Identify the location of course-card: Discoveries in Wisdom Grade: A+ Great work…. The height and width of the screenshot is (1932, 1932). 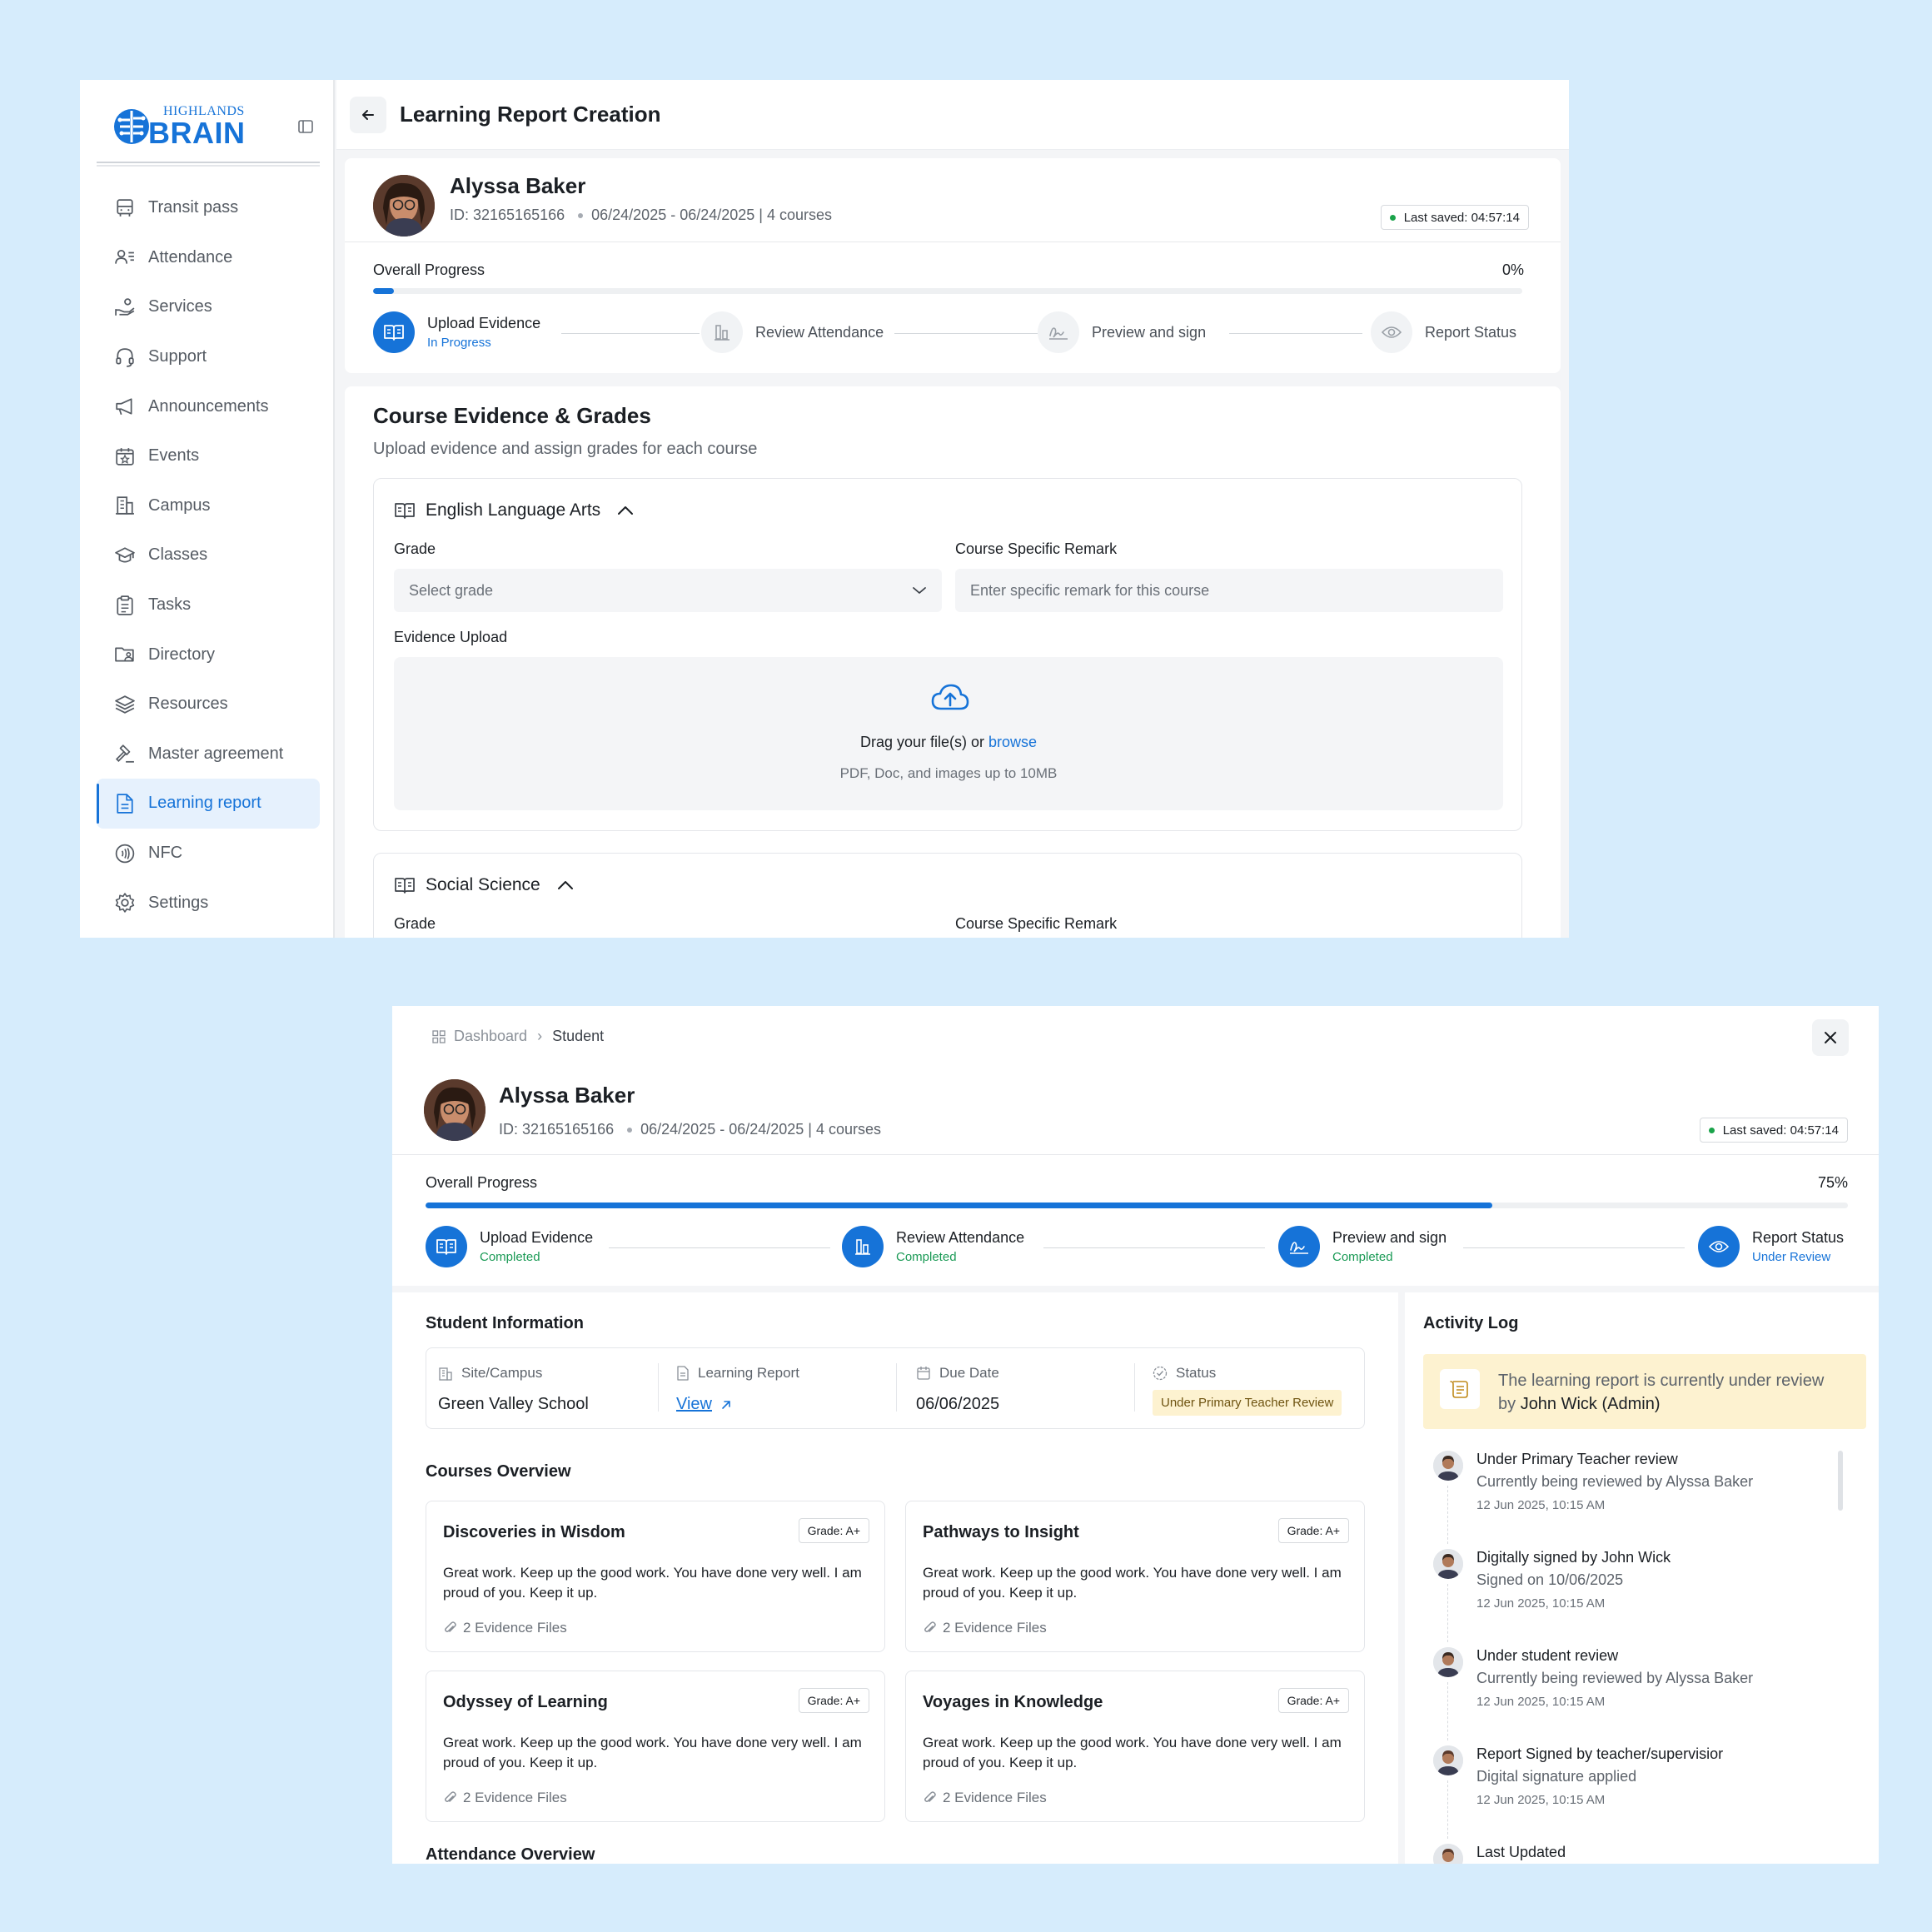
(655, 1576).